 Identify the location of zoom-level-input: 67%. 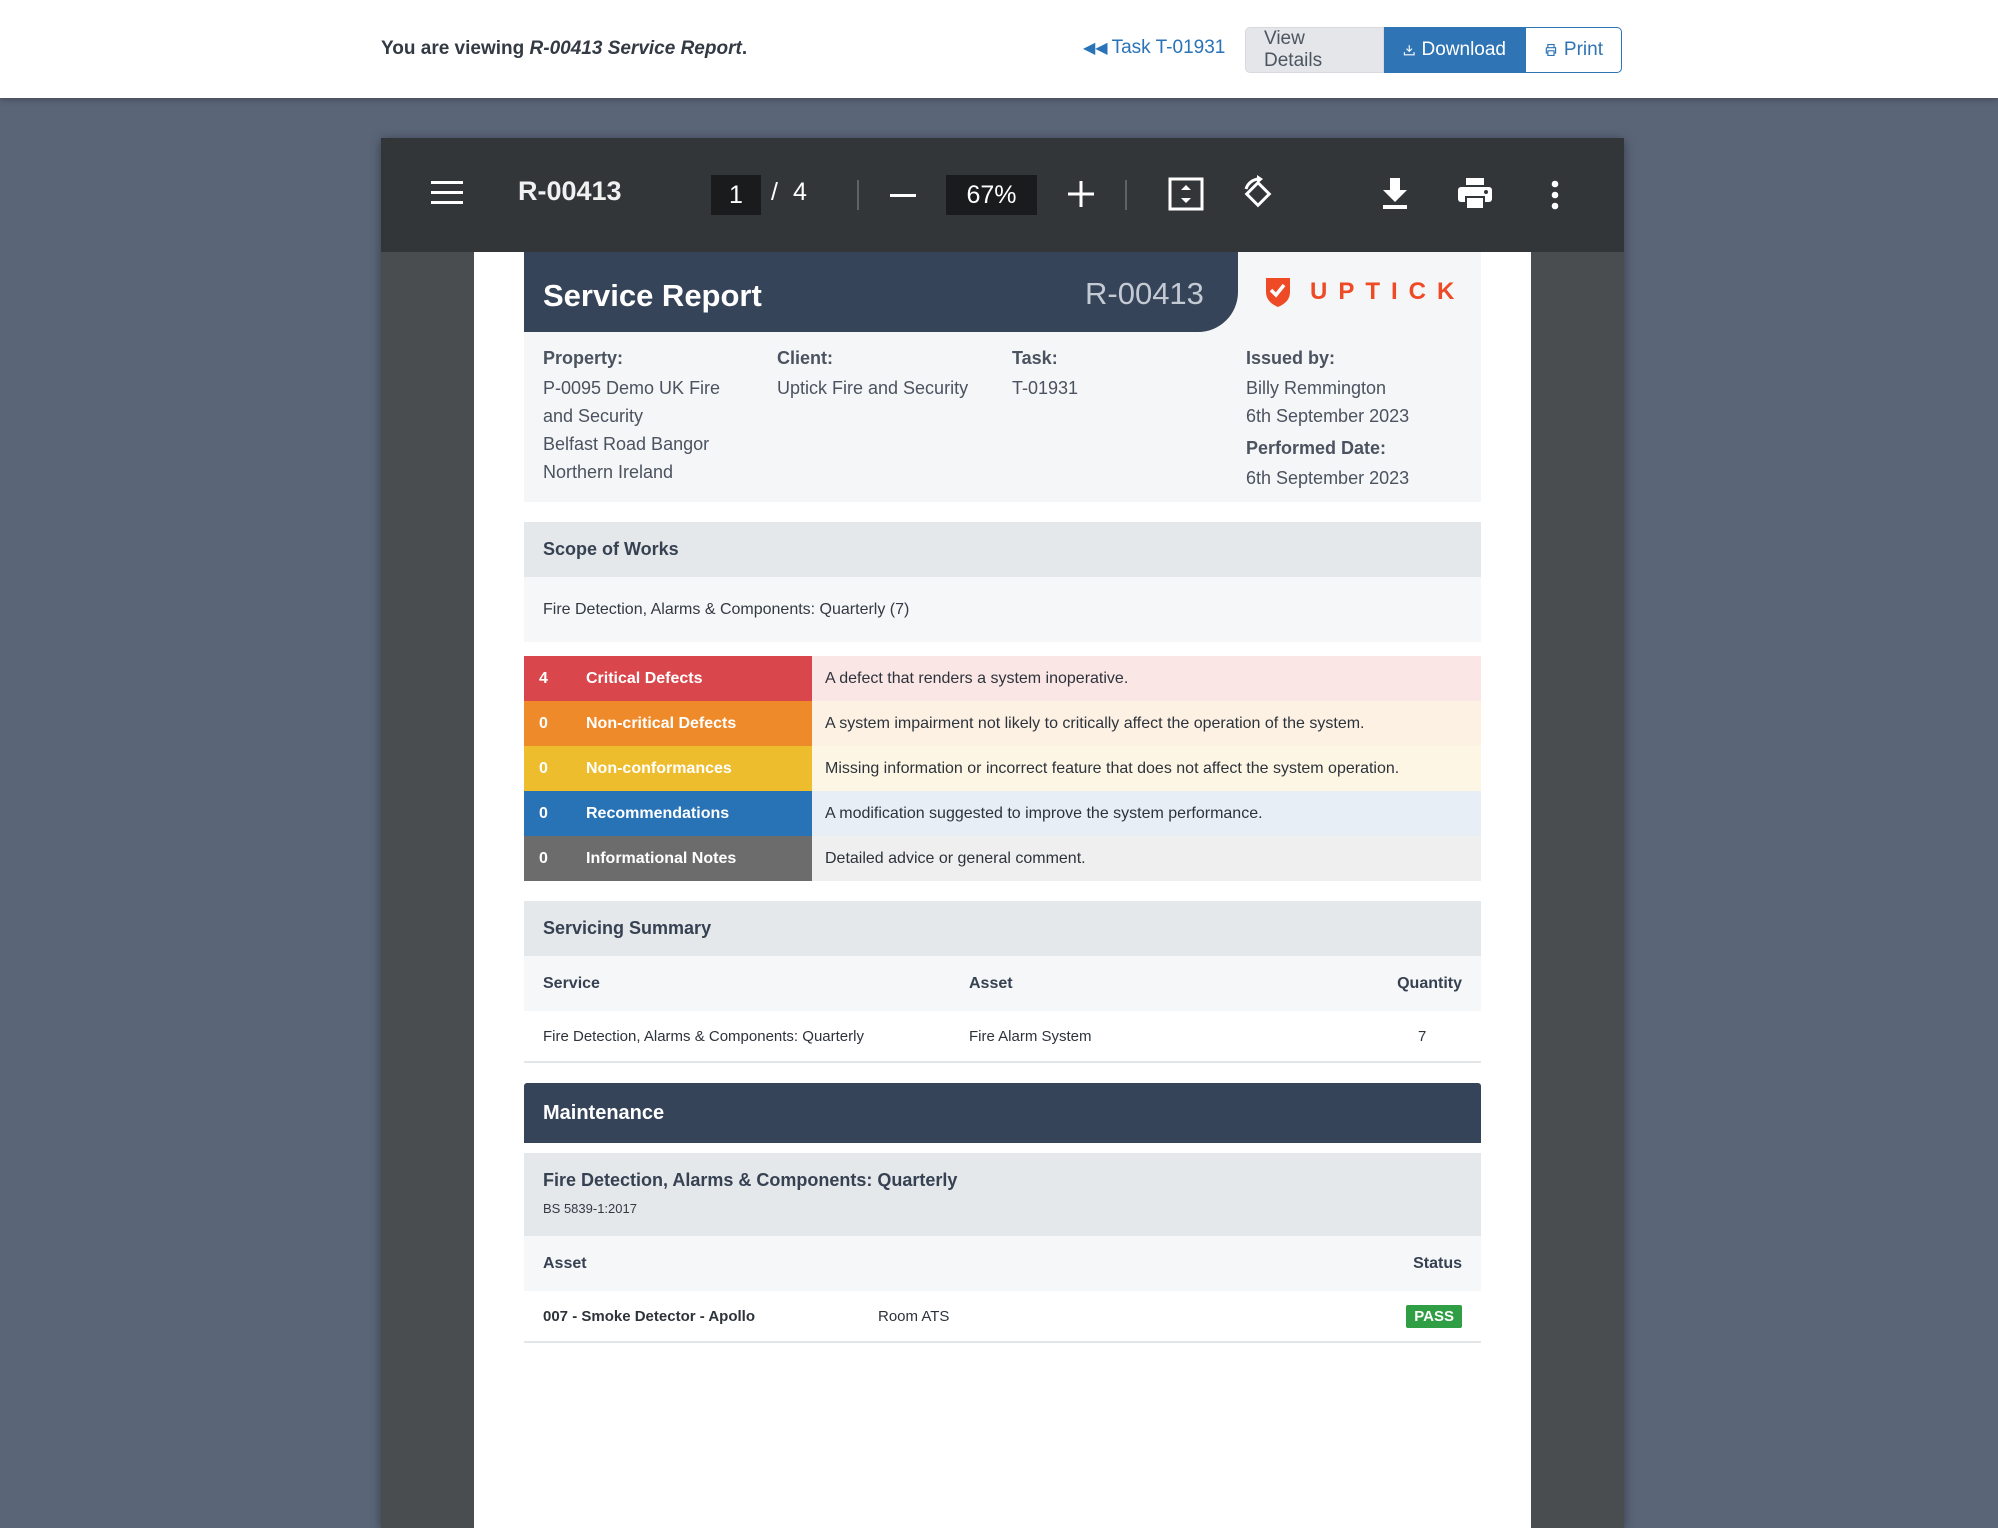
(991, 195).